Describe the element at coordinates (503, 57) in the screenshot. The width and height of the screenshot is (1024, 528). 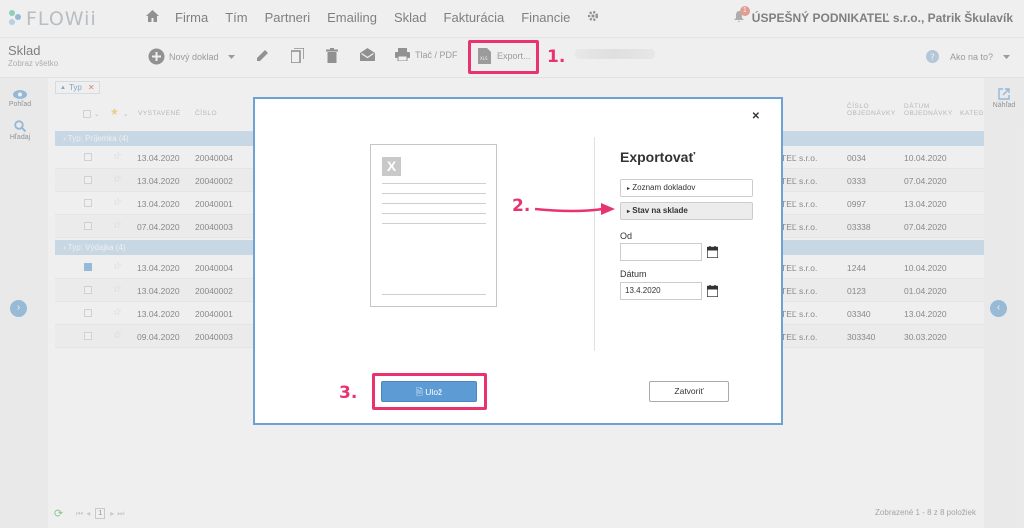
I see `highlight-export` at that location.